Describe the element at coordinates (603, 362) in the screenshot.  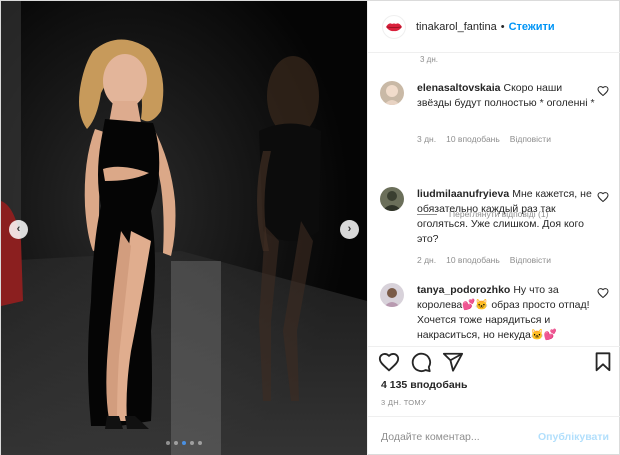
I see `bookmark-icon` at that location.